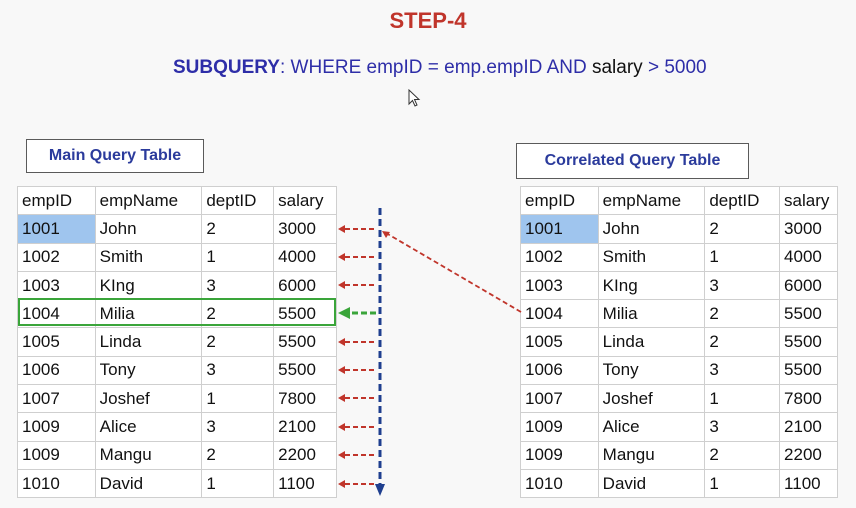  What do you see at coordinates (453, 272) in the screenshot?
I see `correlation-link-arrow` at bounding box center [453, 272].